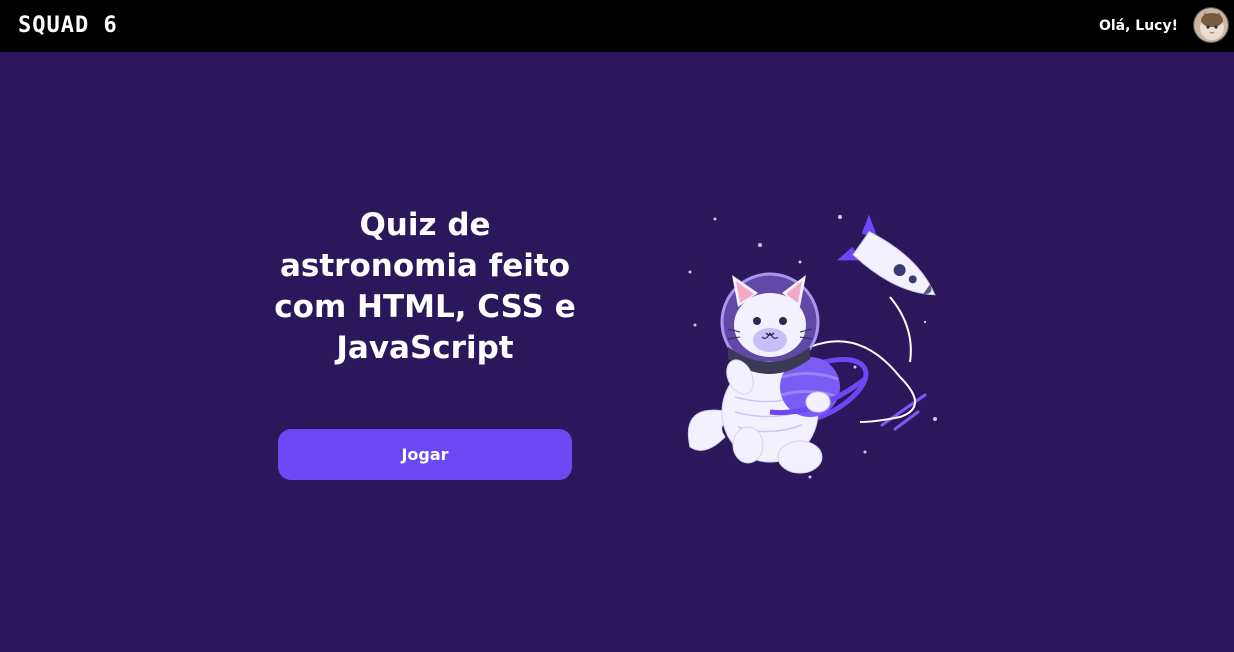 The height and width of the screenshot is (652, 1234). Describe the element at coordinates (68, 26) in the screenshot. I see `logo: SQUAD 6` at that location.